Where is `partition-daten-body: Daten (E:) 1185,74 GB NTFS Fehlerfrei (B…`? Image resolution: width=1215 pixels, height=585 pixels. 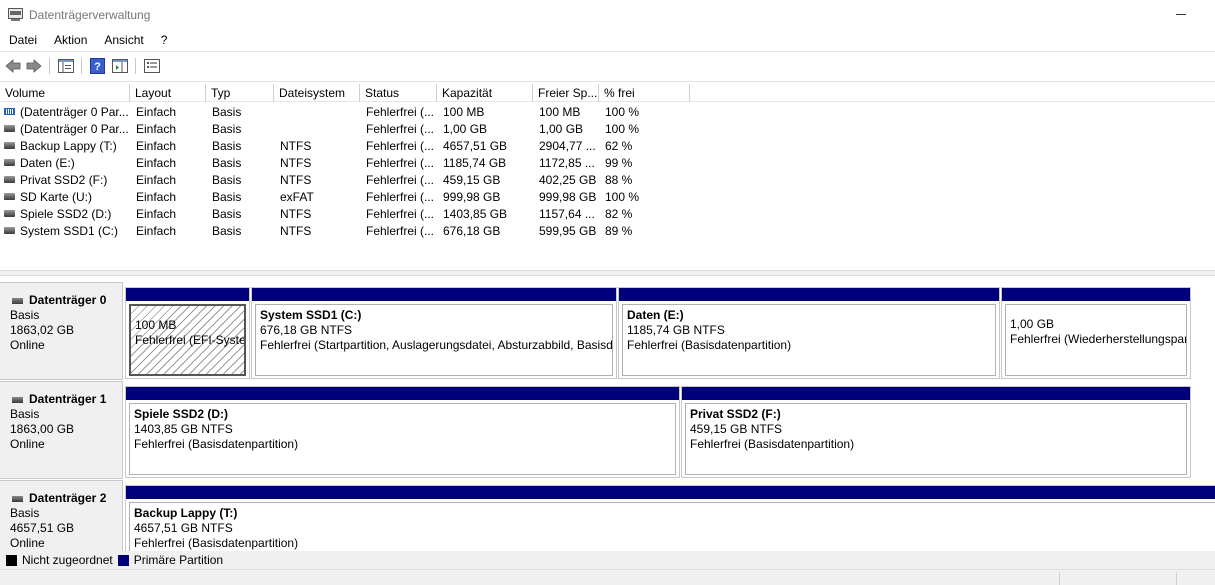 partition-daten-body: Daten (E:) 1185,74 GB NTFS Fehlerfrei (B… is located at coordinates (809, 340).